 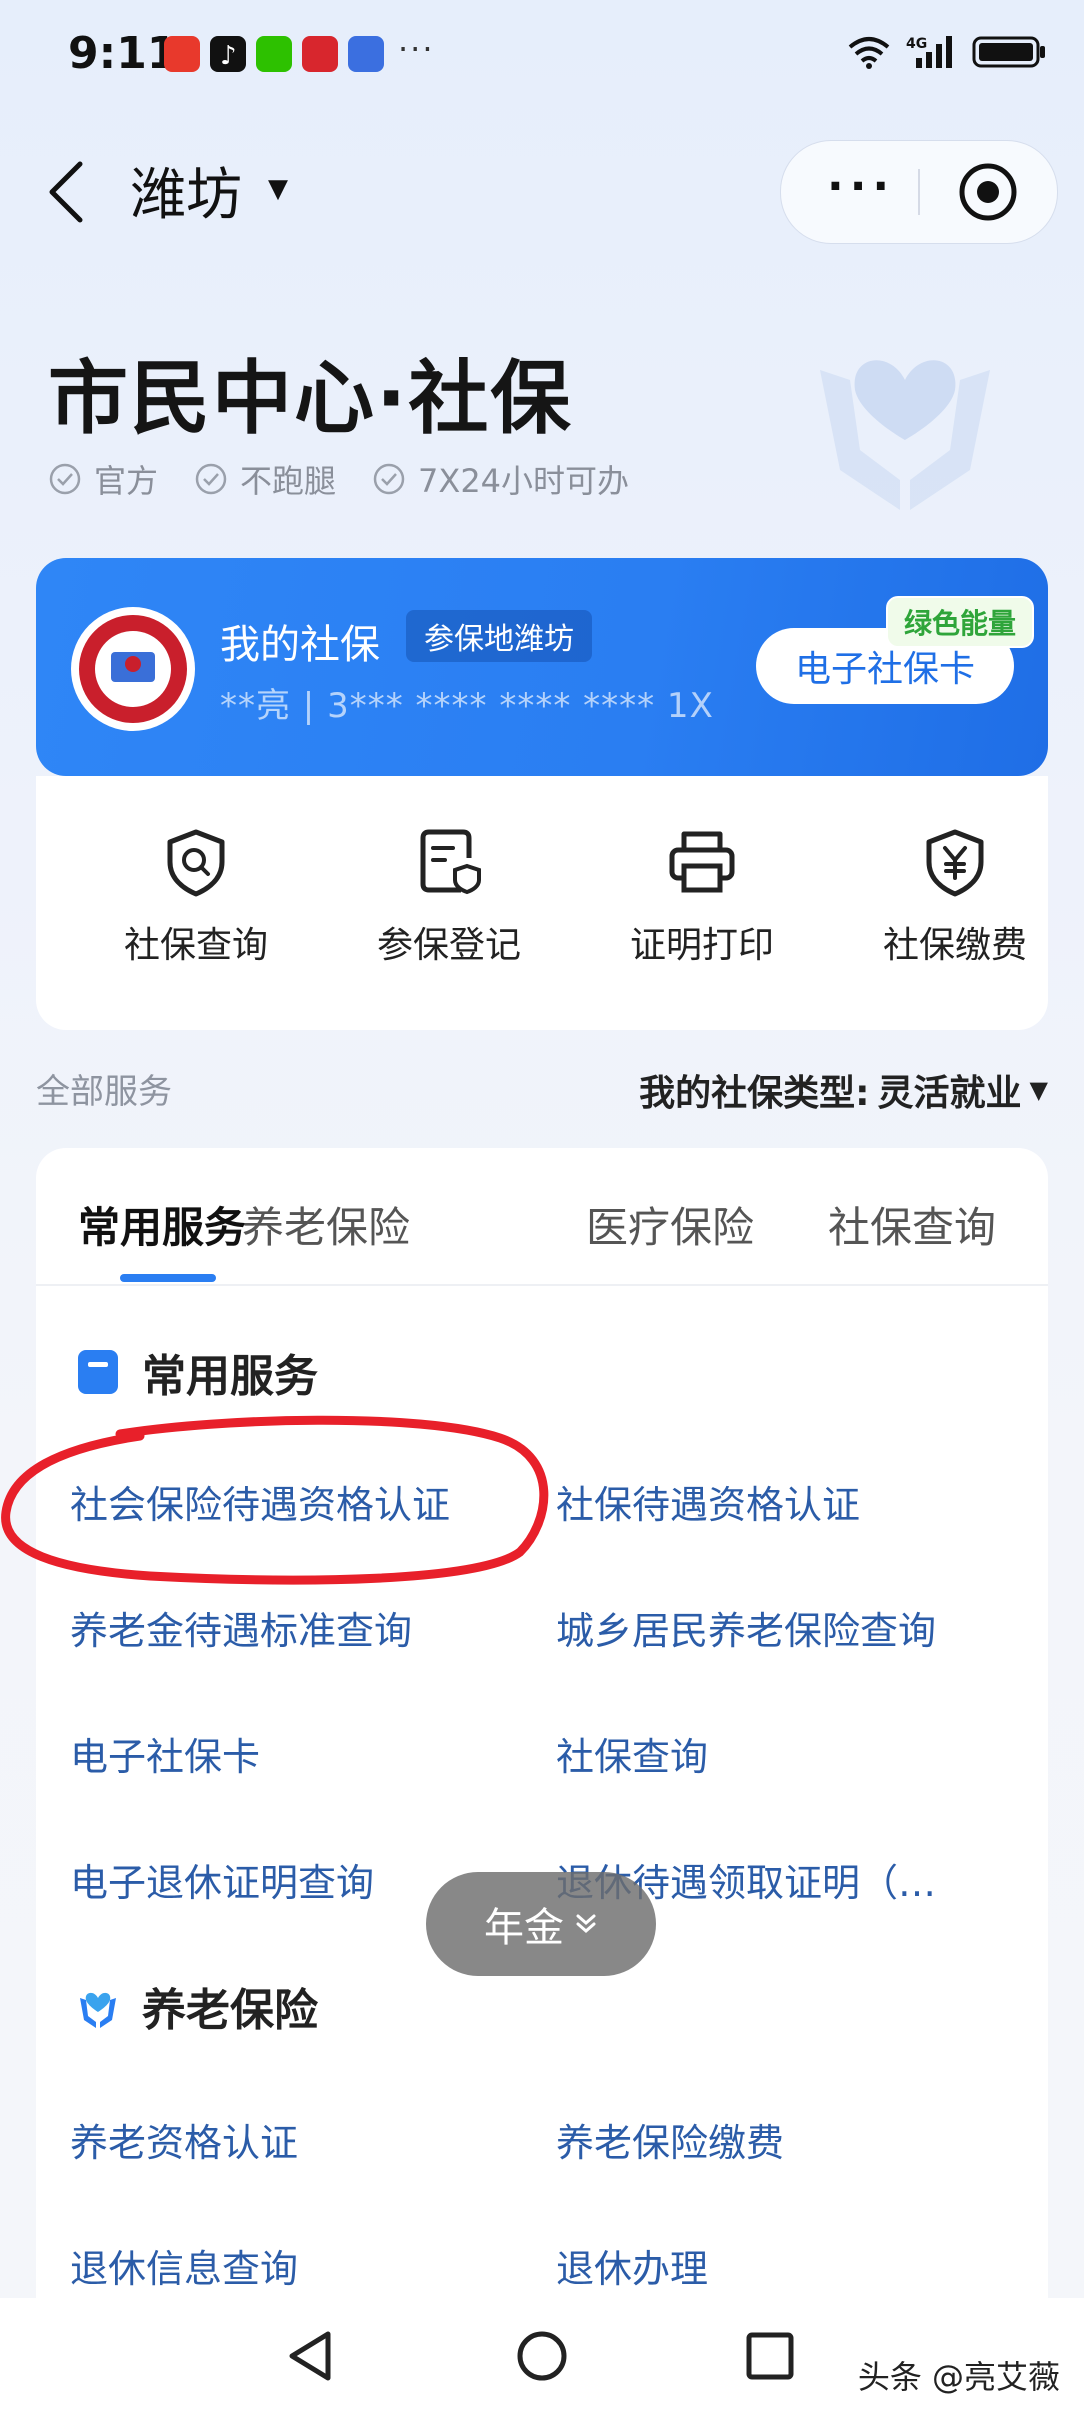 What do you see at coordinates (280, 1514) in the screenshot?
I see `annotation-circle` at bounding box center [280, 1514].